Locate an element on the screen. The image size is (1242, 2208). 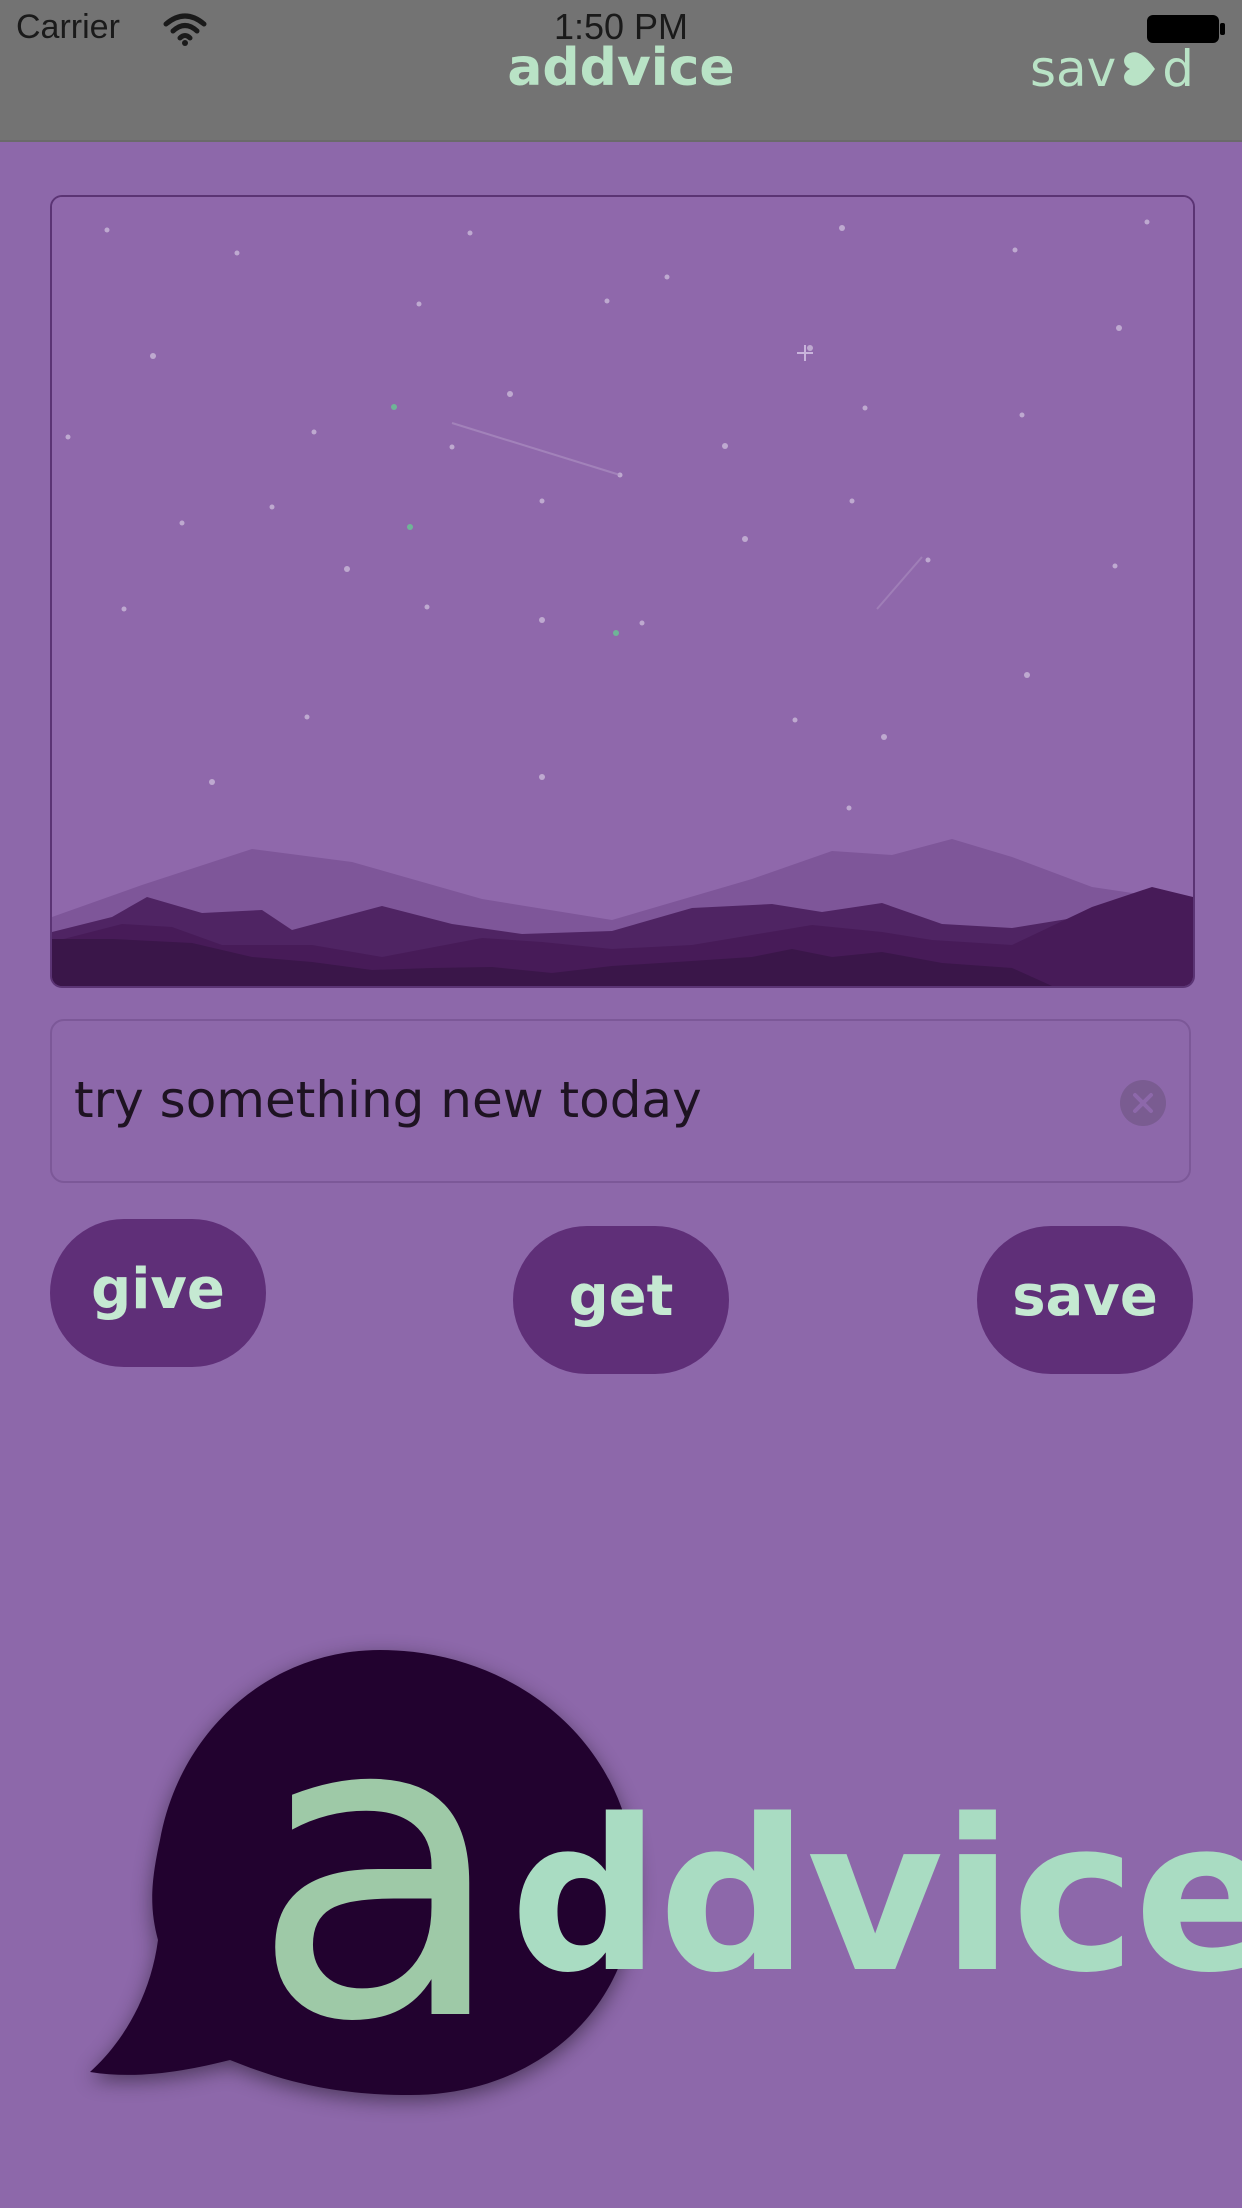
navigation-bar: Carrier 1:50 PM addvice sav d is located at coordinates (621, 71).